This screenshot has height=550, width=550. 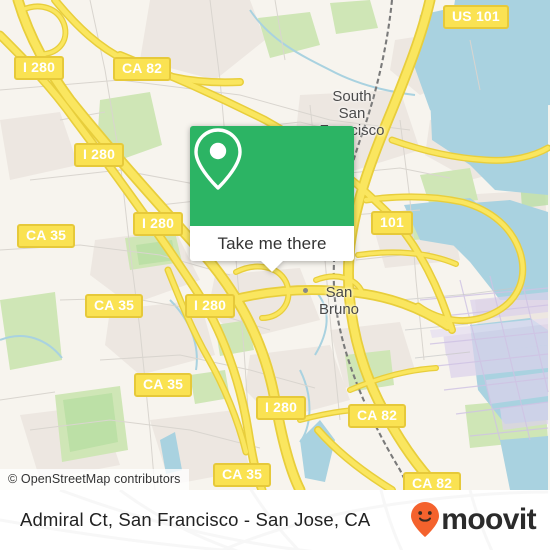 I want to click on take-me-there-label: Take me there, so click(x=272, y=243).